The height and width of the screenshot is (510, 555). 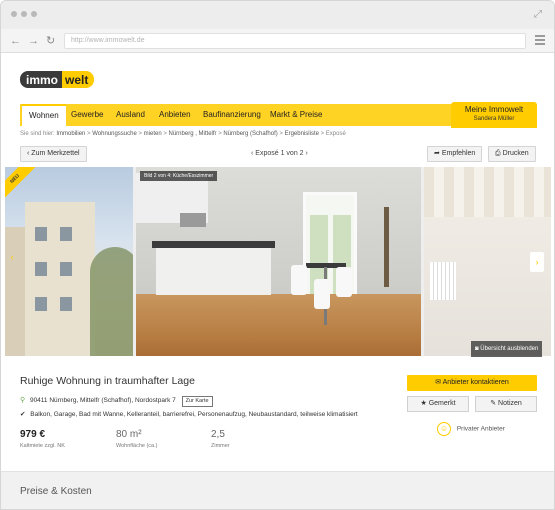 I want to click on user-avatar-icon: ☺, so click(x=444, y=429).